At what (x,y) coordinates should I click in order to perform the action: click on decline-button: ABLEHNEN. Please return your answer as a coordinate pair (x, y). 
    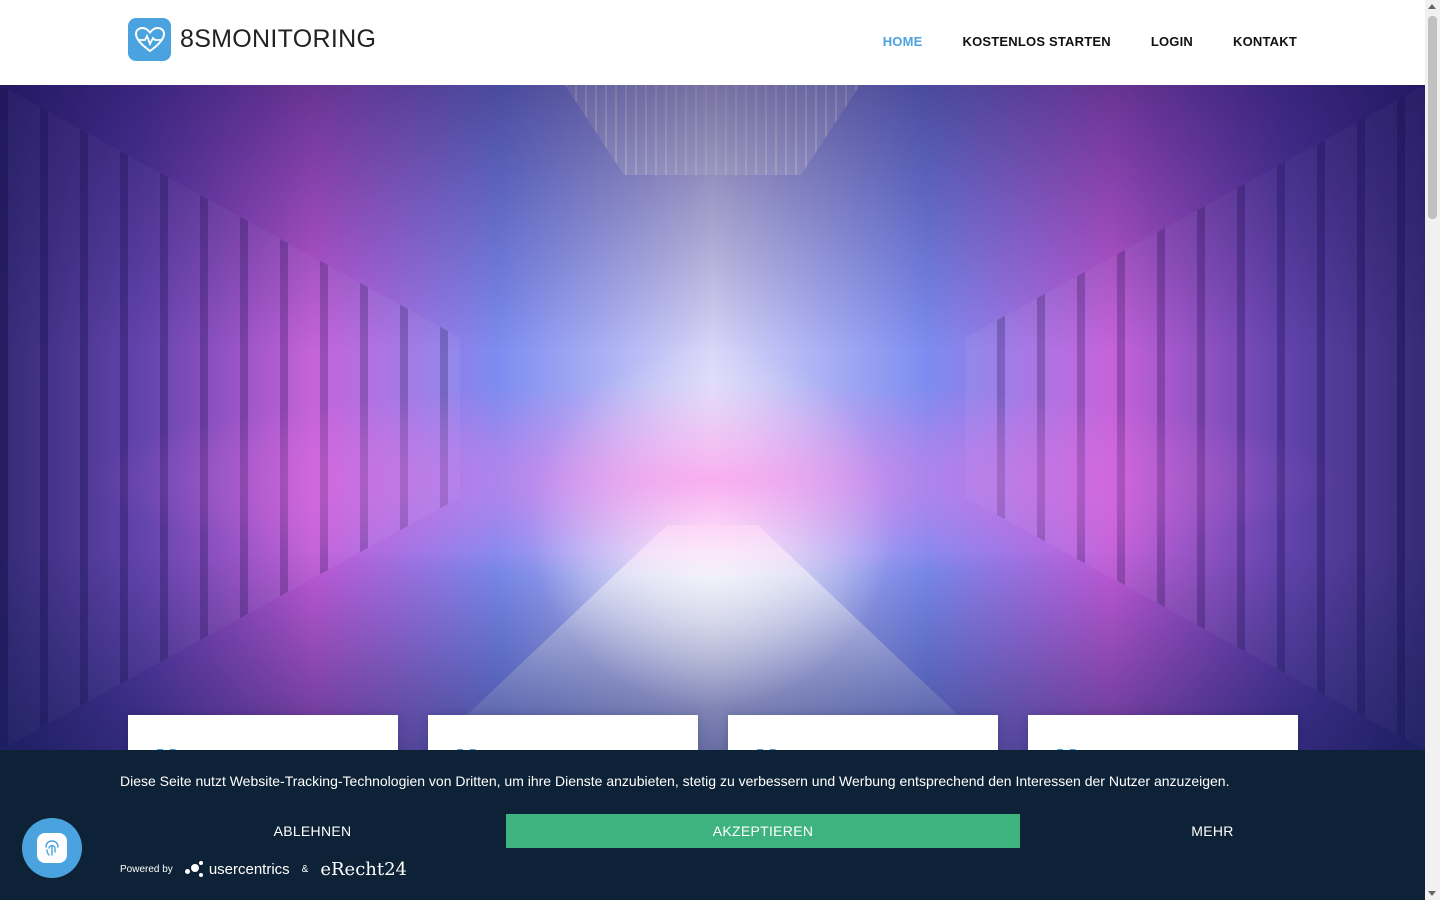
    Looking at the image, I should click on (312, 831).